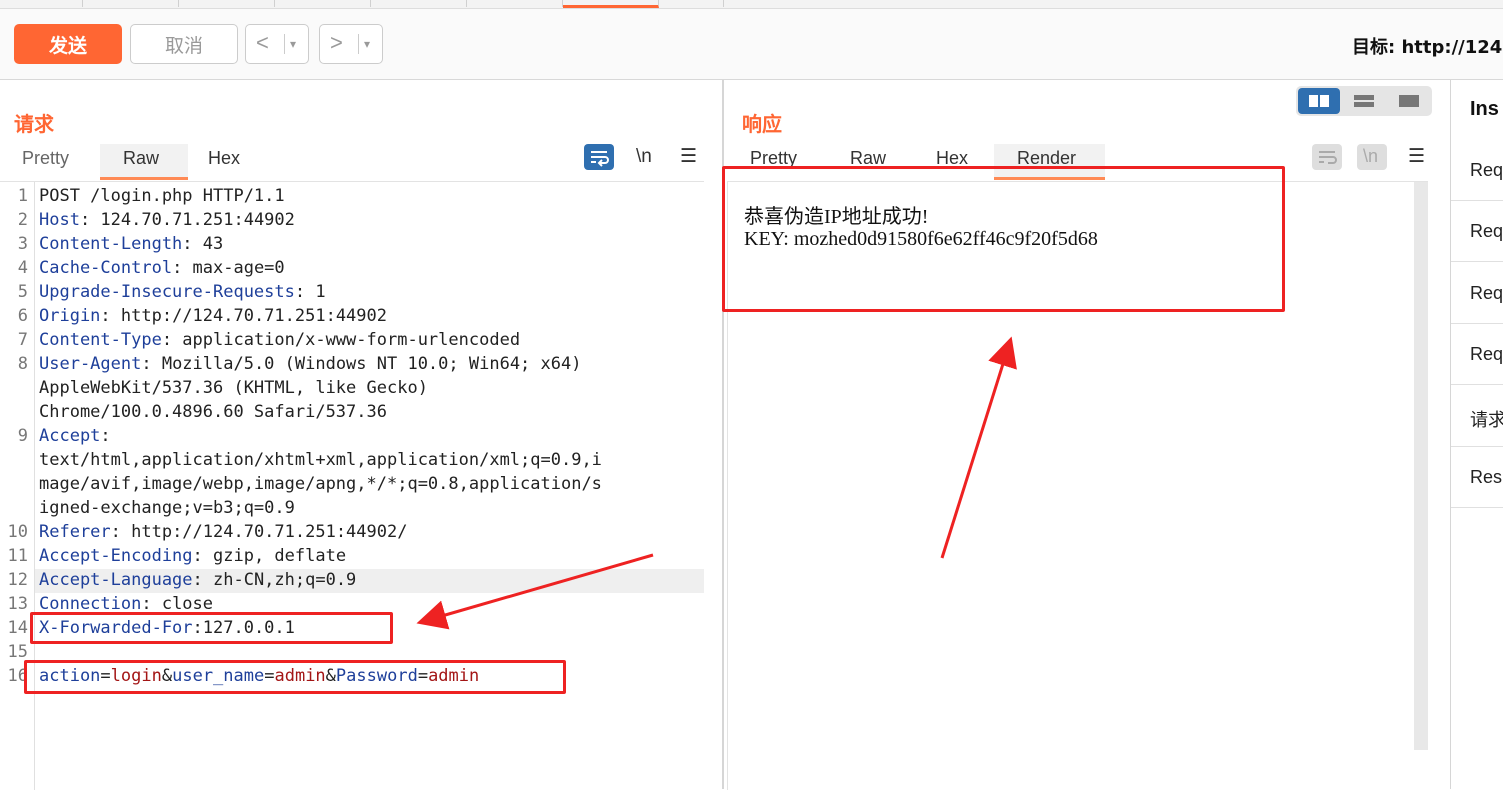 The image size is (1503, 790). Describe the element at coordinates (716, 483) in the screenshot. I see `annotation-arrows` at that location.